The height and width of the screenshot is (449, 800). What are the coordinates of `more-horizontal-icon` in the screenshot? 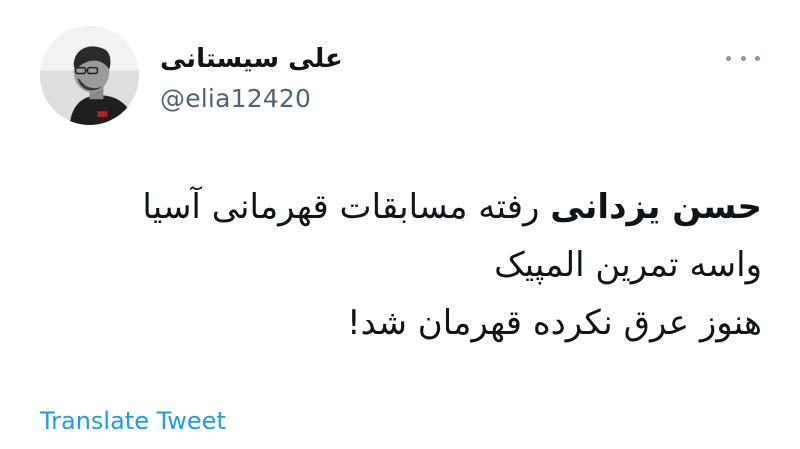 It's located at (728, 58).